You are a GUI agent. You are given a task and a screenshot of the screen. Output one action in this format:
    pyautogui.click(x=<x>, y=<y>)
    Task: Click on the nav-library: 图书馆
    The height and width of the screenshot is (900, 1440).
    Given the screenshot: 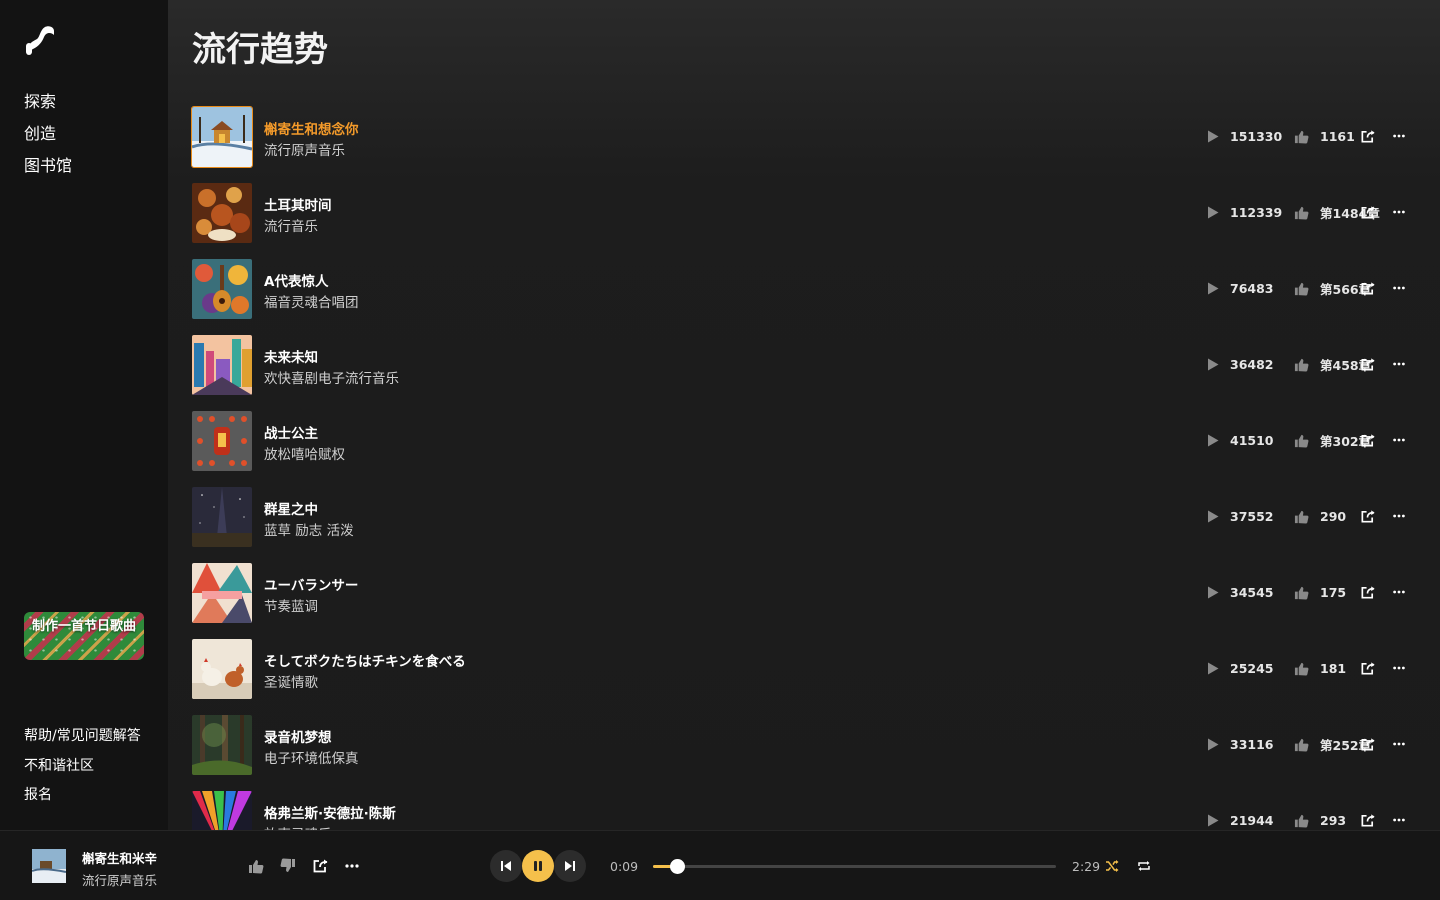 What is the action you would take?
    pyautogui.click(x=48, y=166)
    